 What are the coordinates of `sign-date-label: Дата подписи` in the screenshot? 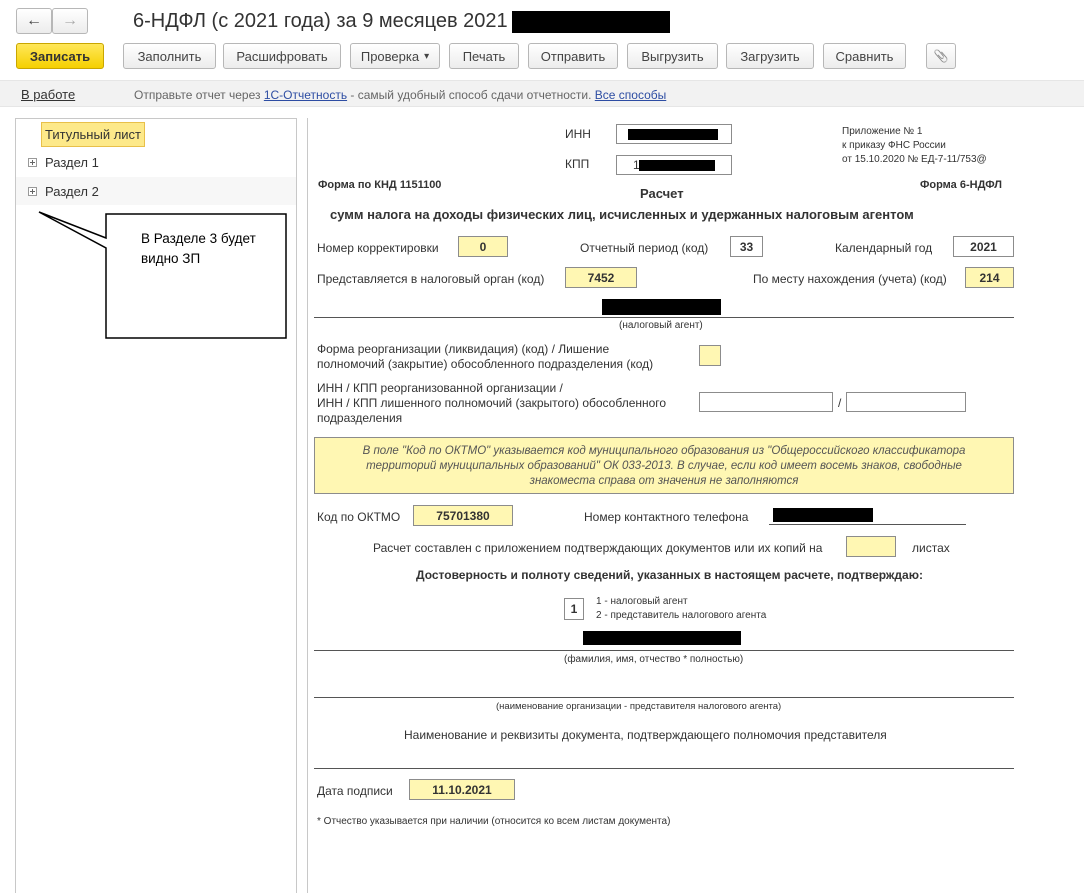 It's located at (355, 791).